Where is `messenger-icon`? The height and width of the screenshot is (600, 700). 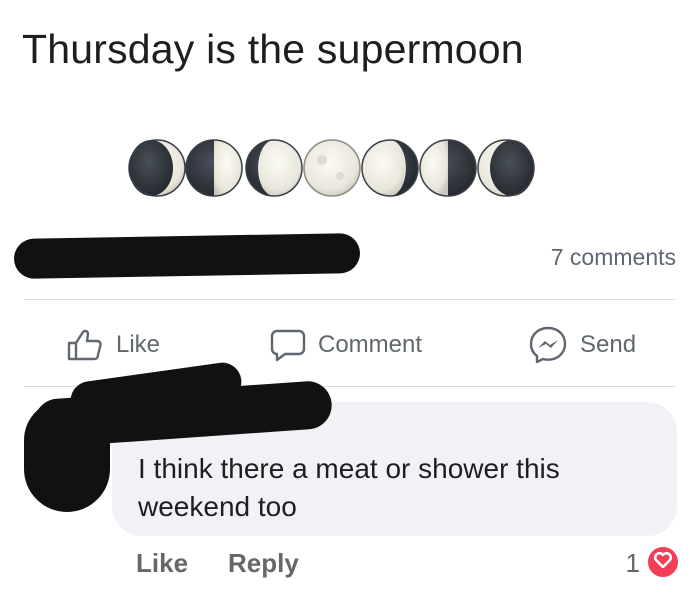 messenger-icon is located at coordinates (548, 345).